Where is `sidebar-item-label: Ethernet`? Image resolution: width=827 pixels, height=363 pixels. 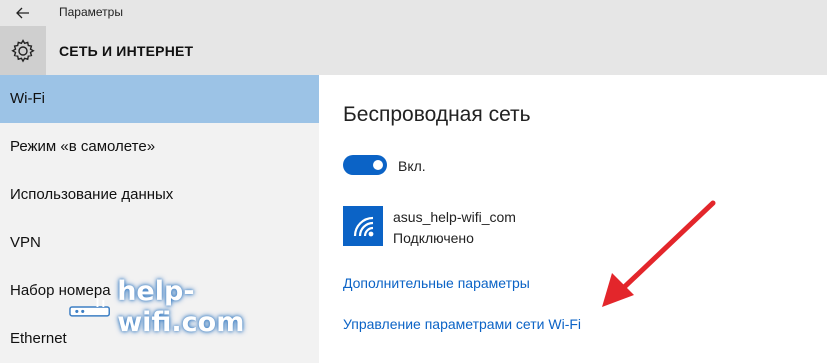 sidebar-item-label: Ethernet is located at coordinates (38, 338).